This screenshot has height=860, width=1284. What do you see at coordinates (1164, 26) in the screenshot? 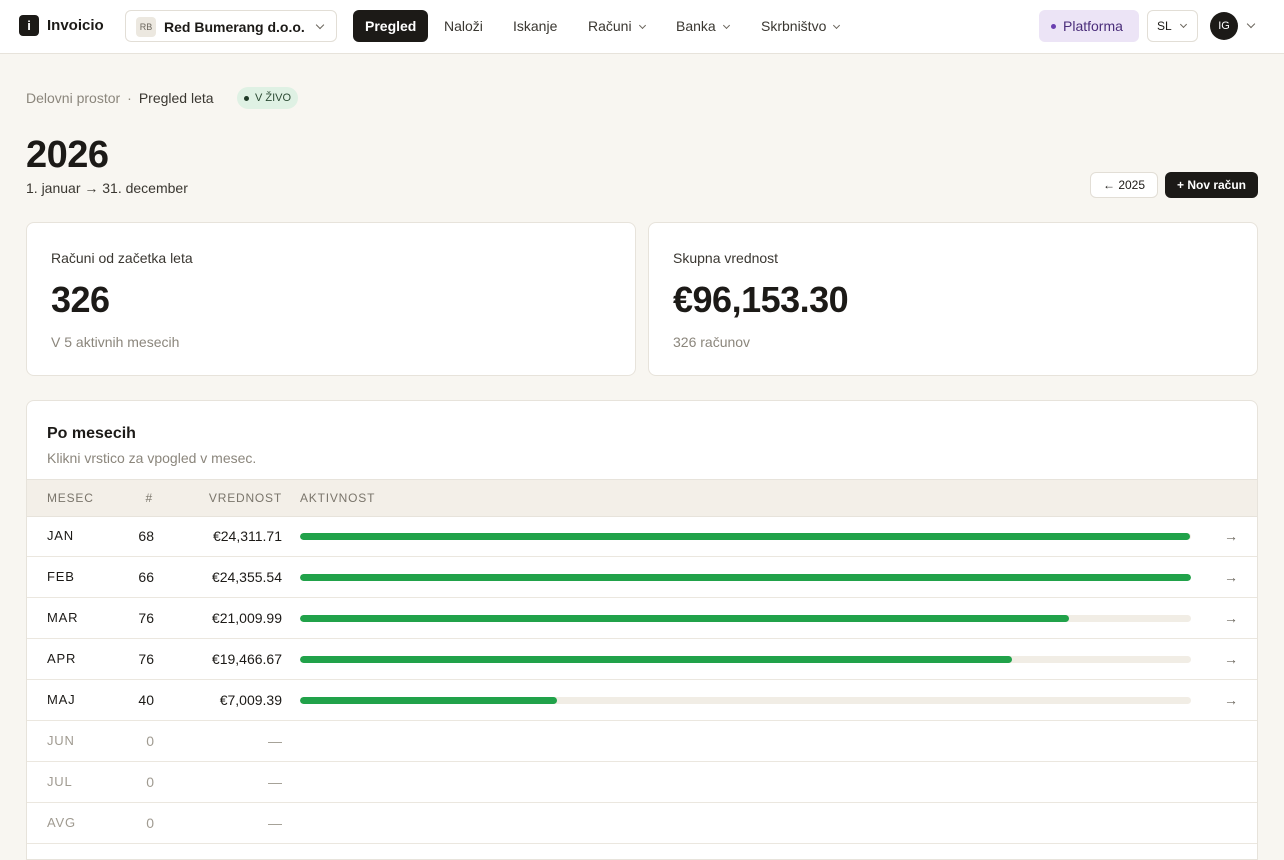
I see `language-value: SL` at bounding box center [1164, 26].